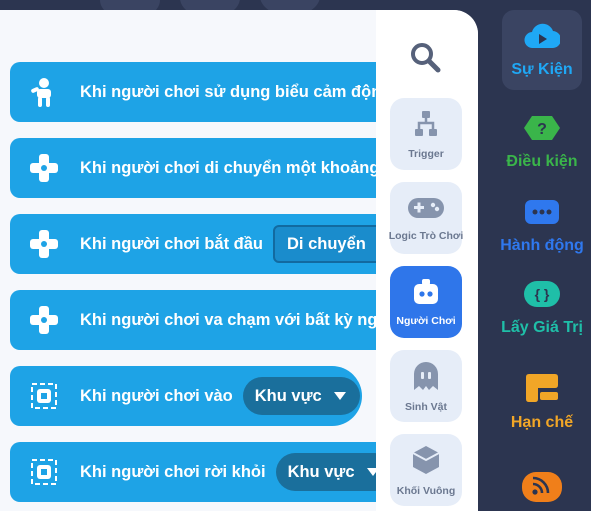 This screenshot has height=511, width=591. Describe the element at coordinates (425, 406) in the screenshot. I see `category-label: Sinh Vật` at that location.